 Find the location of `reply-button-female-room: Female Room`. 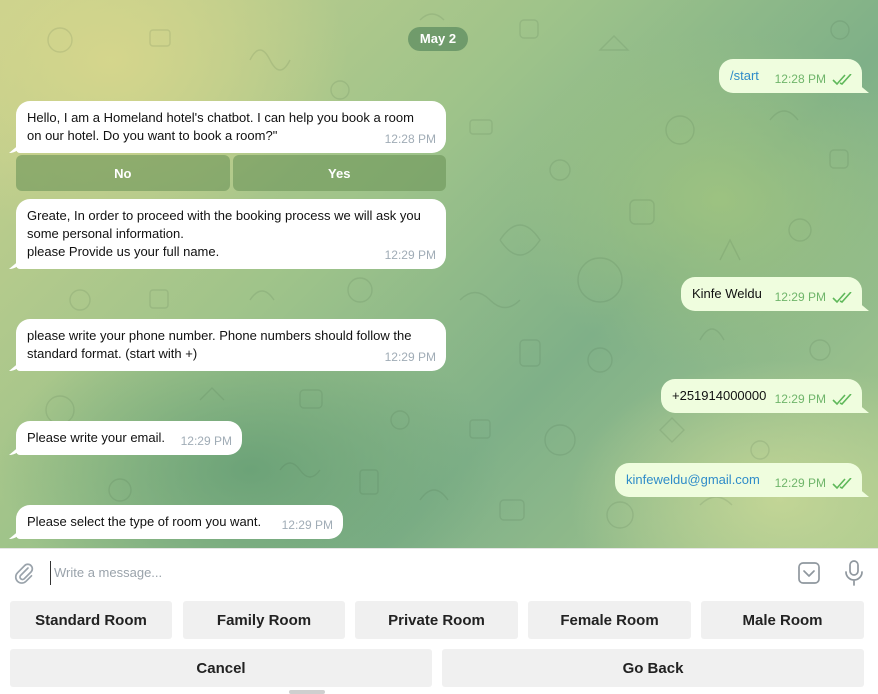

reply-button-female-room: Female Room is located at coordinates (609, 620).